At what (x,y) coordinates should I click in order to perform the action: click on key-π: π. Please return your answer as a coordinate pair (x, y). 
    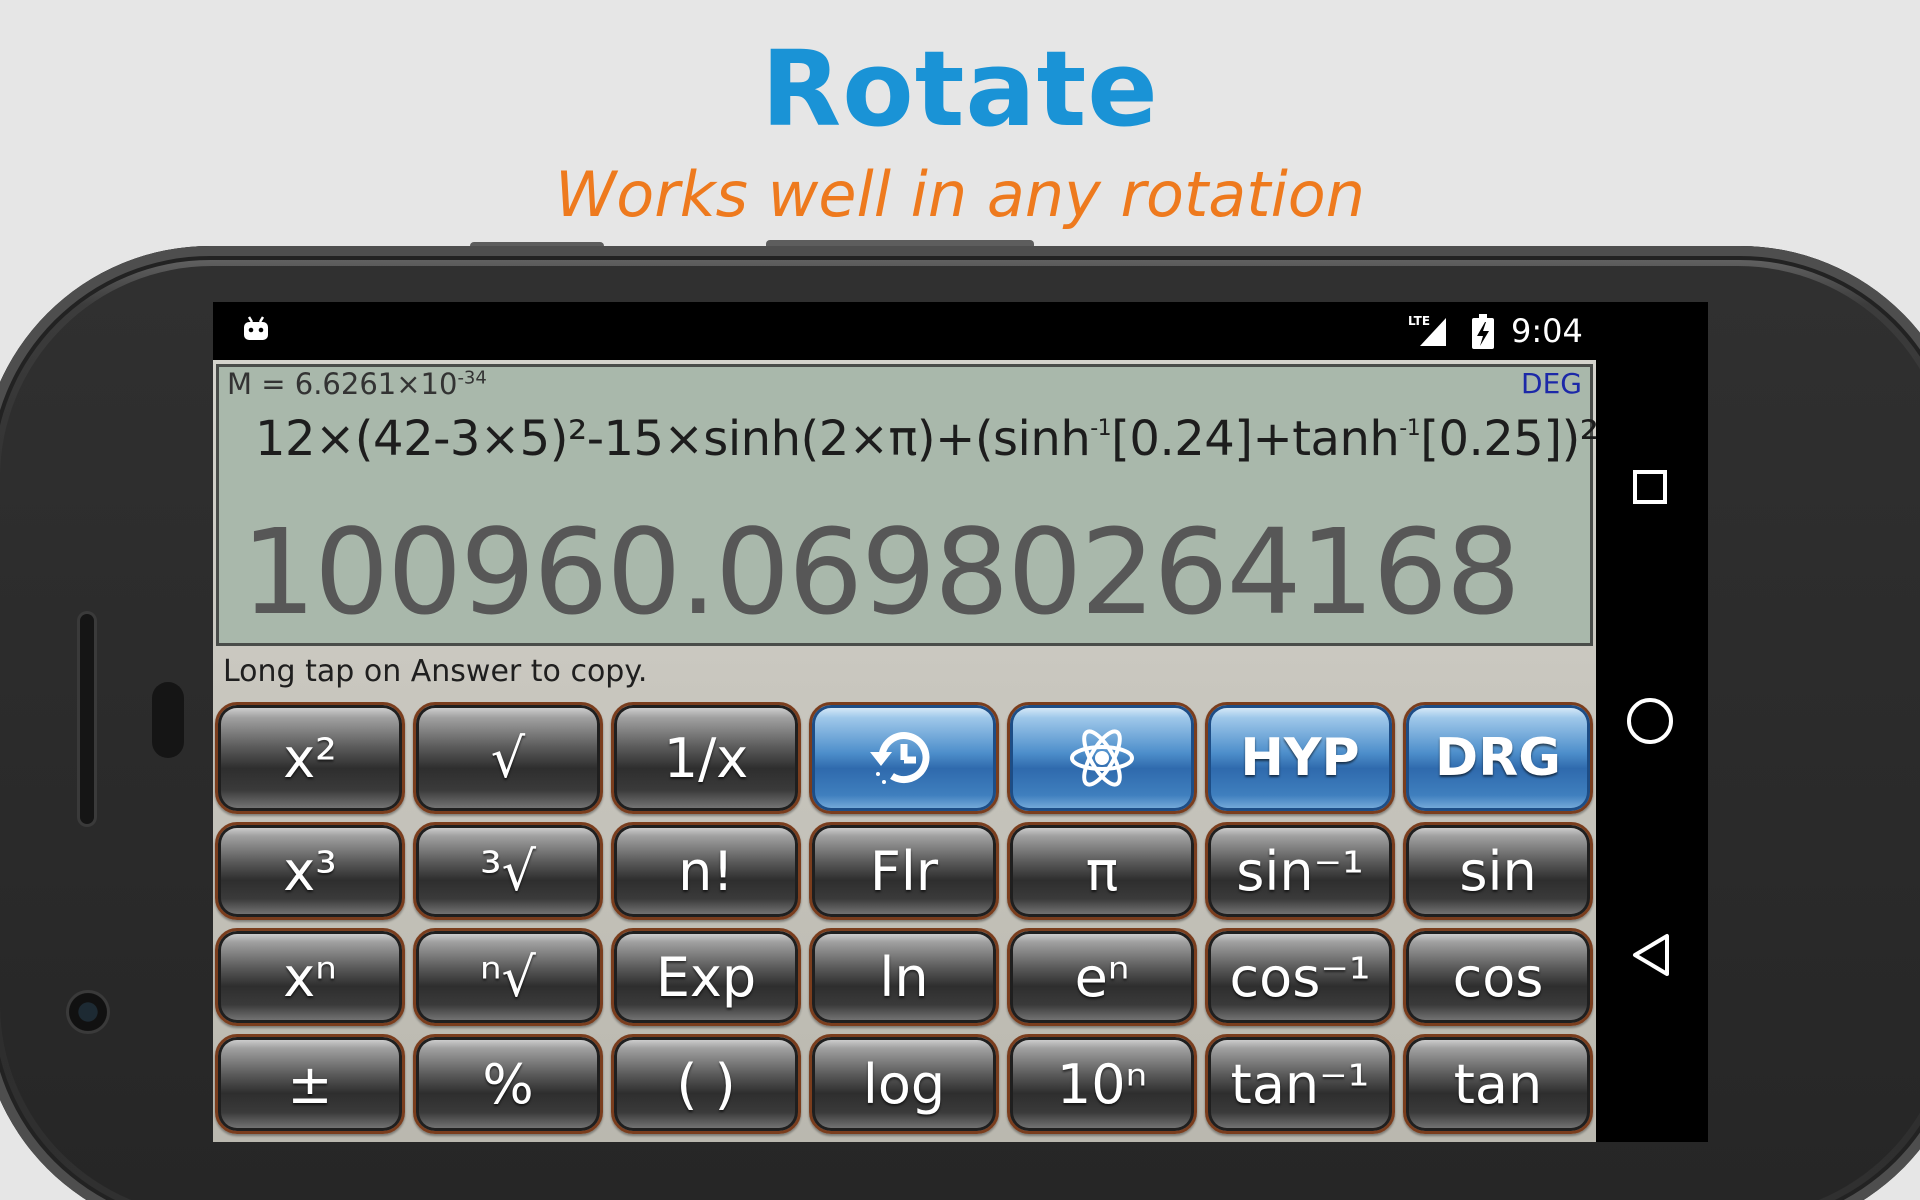
    Looking at the image, I should click on (1102, 871).